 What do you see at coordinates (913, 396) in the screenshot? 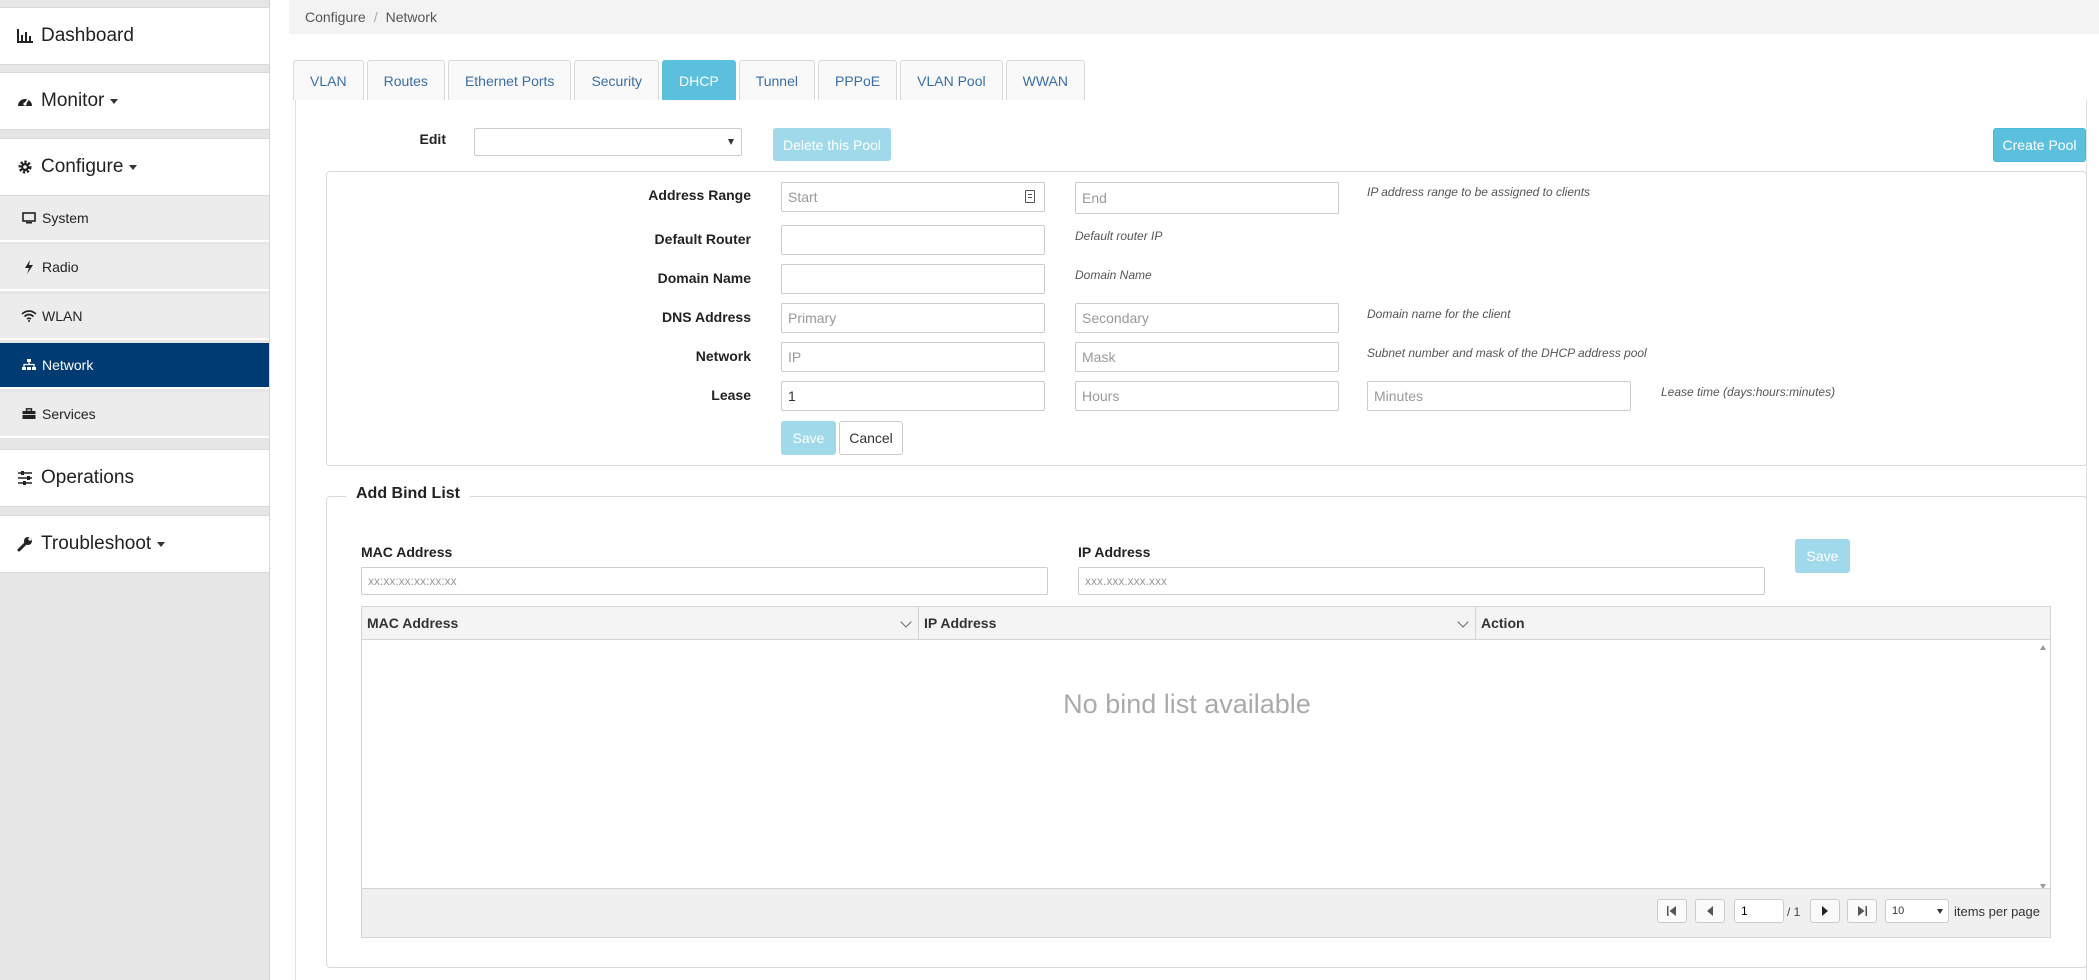
I see `lease-days-input` at bounding box center [913, 396].